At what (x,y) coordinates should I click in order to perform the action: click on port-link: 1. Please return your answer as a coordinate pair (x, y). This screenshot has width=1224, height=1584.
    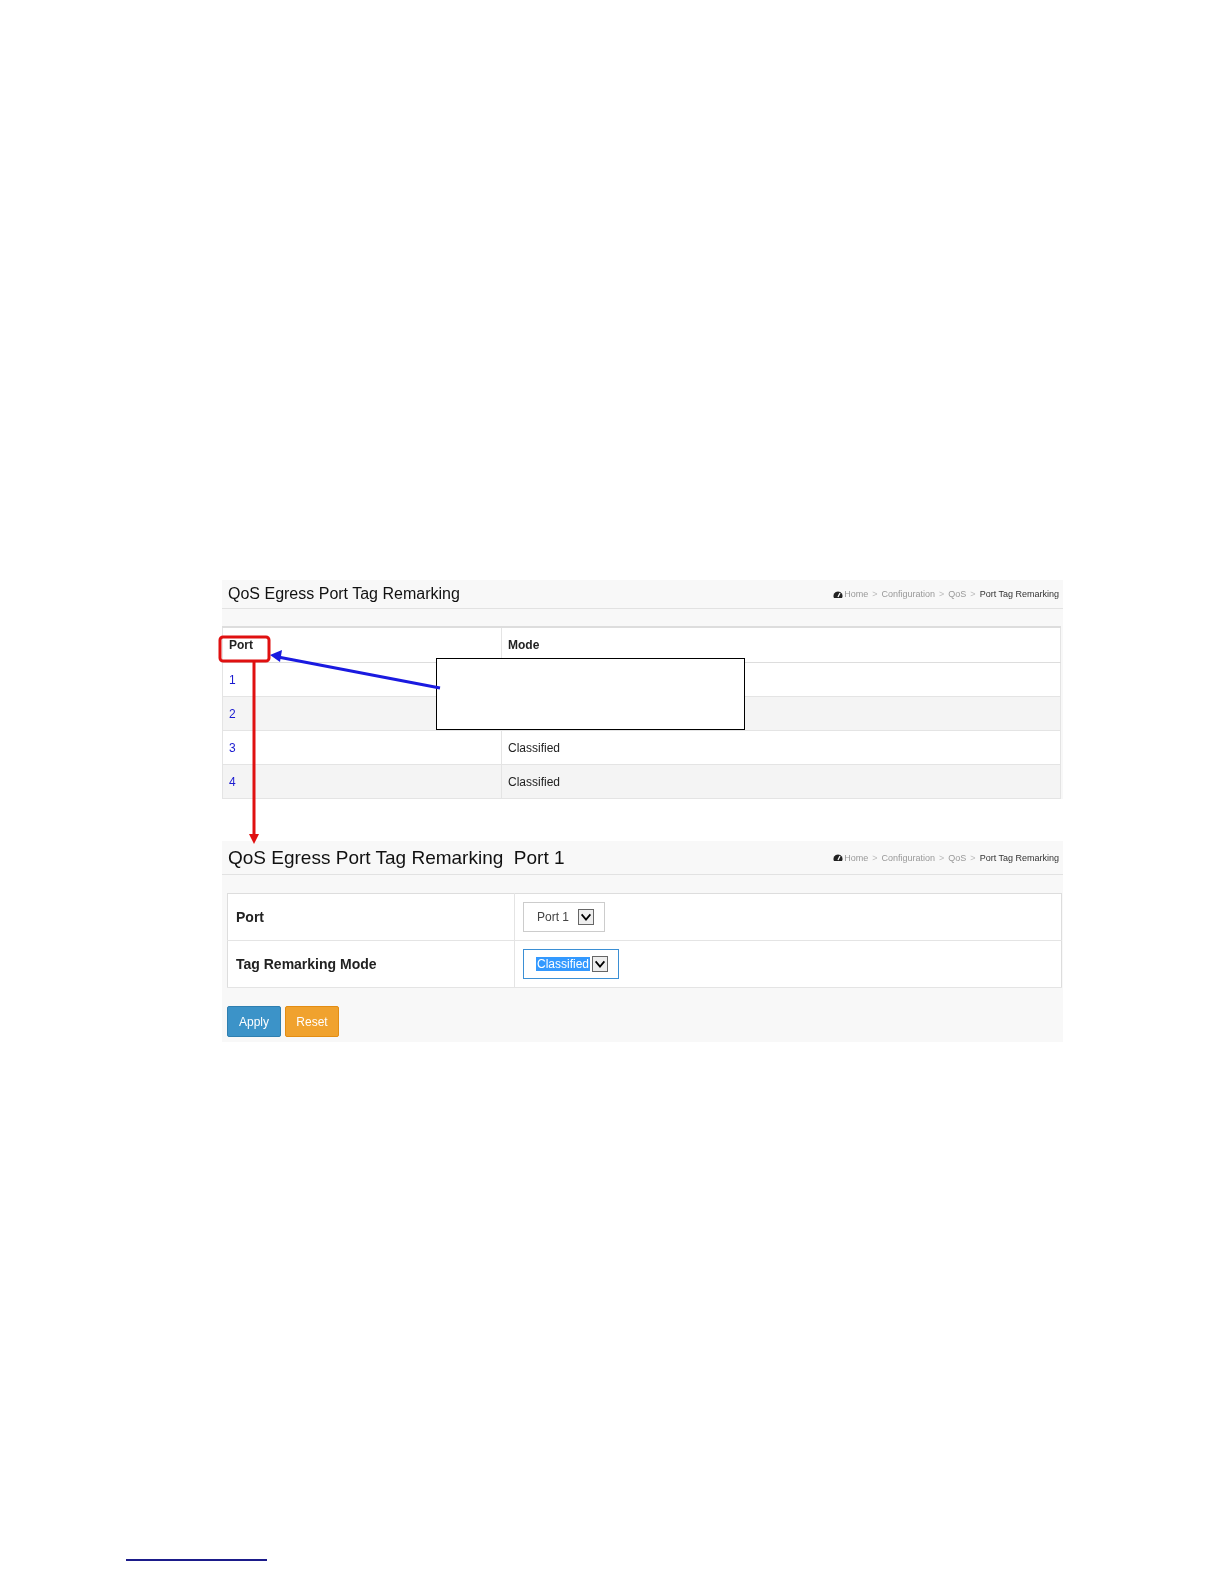
    Looking at the image, I should click on (232, 679).